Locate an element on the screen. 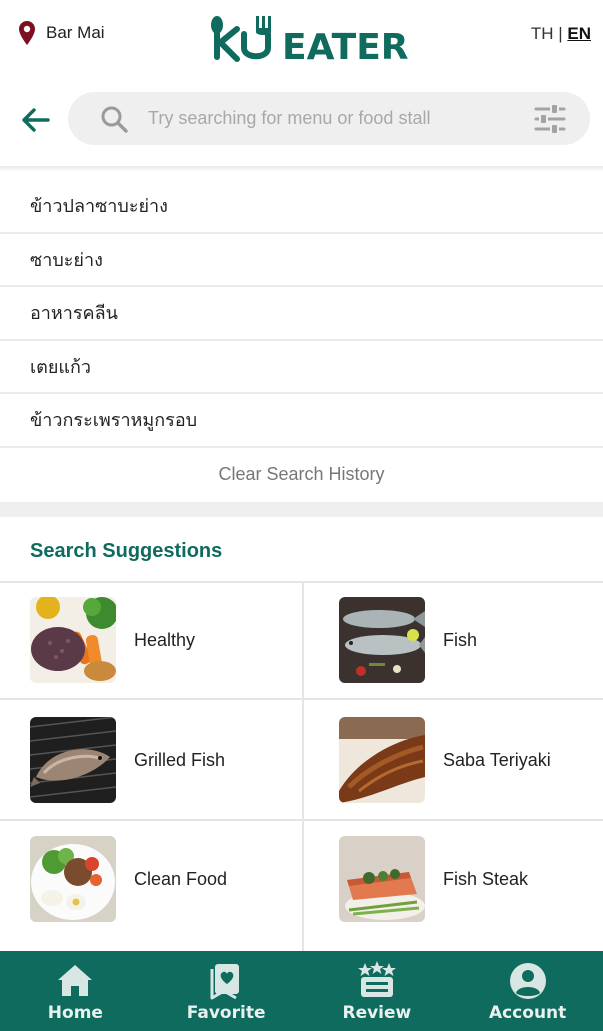 The width and height of the screenshot is (603, 1031). history-item: เตยแก้ว is located at coordinates (301, 367).